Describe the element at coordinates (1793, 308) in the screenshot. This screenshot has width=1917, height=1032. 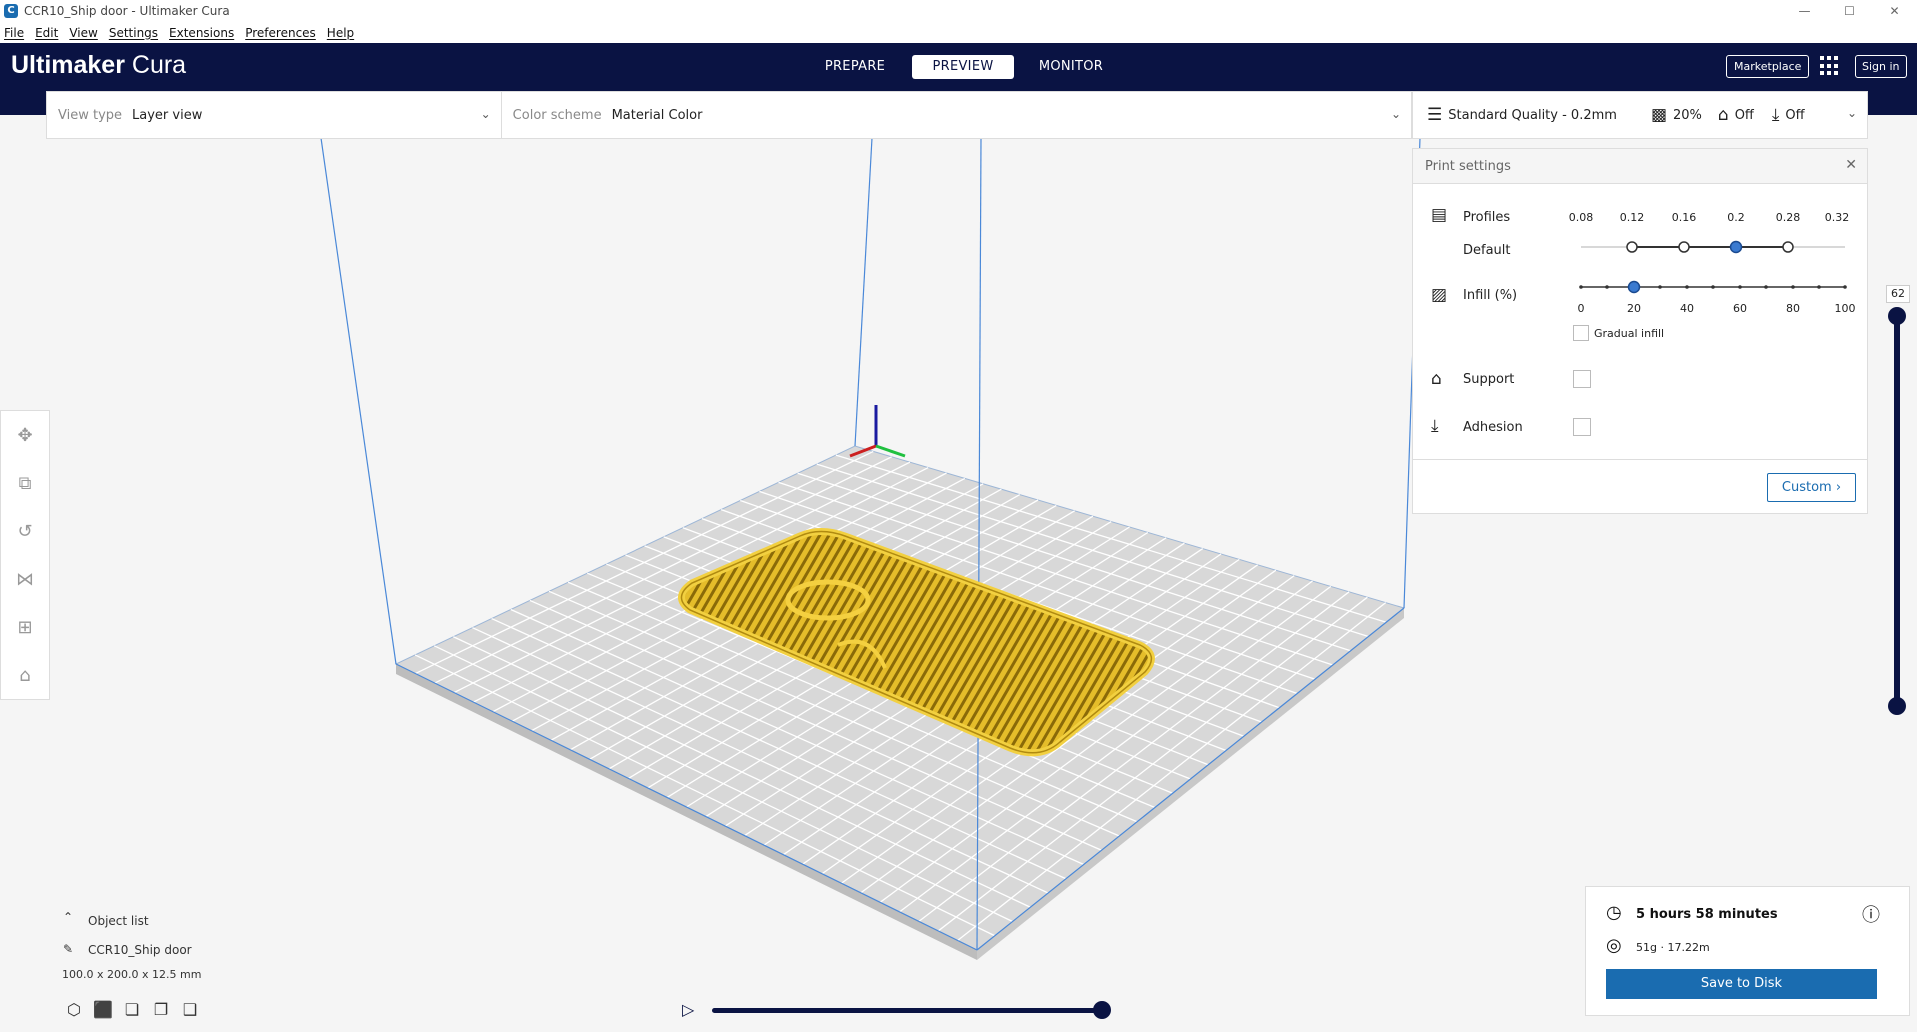
I see `infill-tick: 80` at that location.